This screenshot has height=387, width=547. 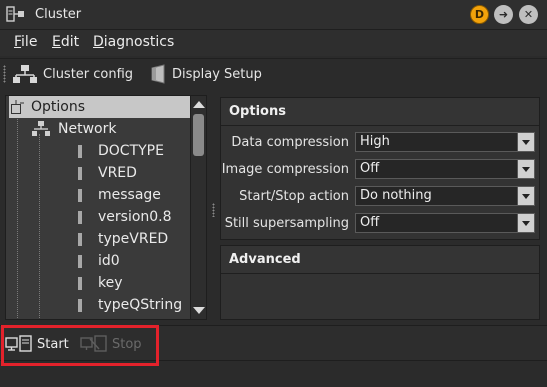 I want to click on tree-item-leaf: key, so click(x=100, y=283).